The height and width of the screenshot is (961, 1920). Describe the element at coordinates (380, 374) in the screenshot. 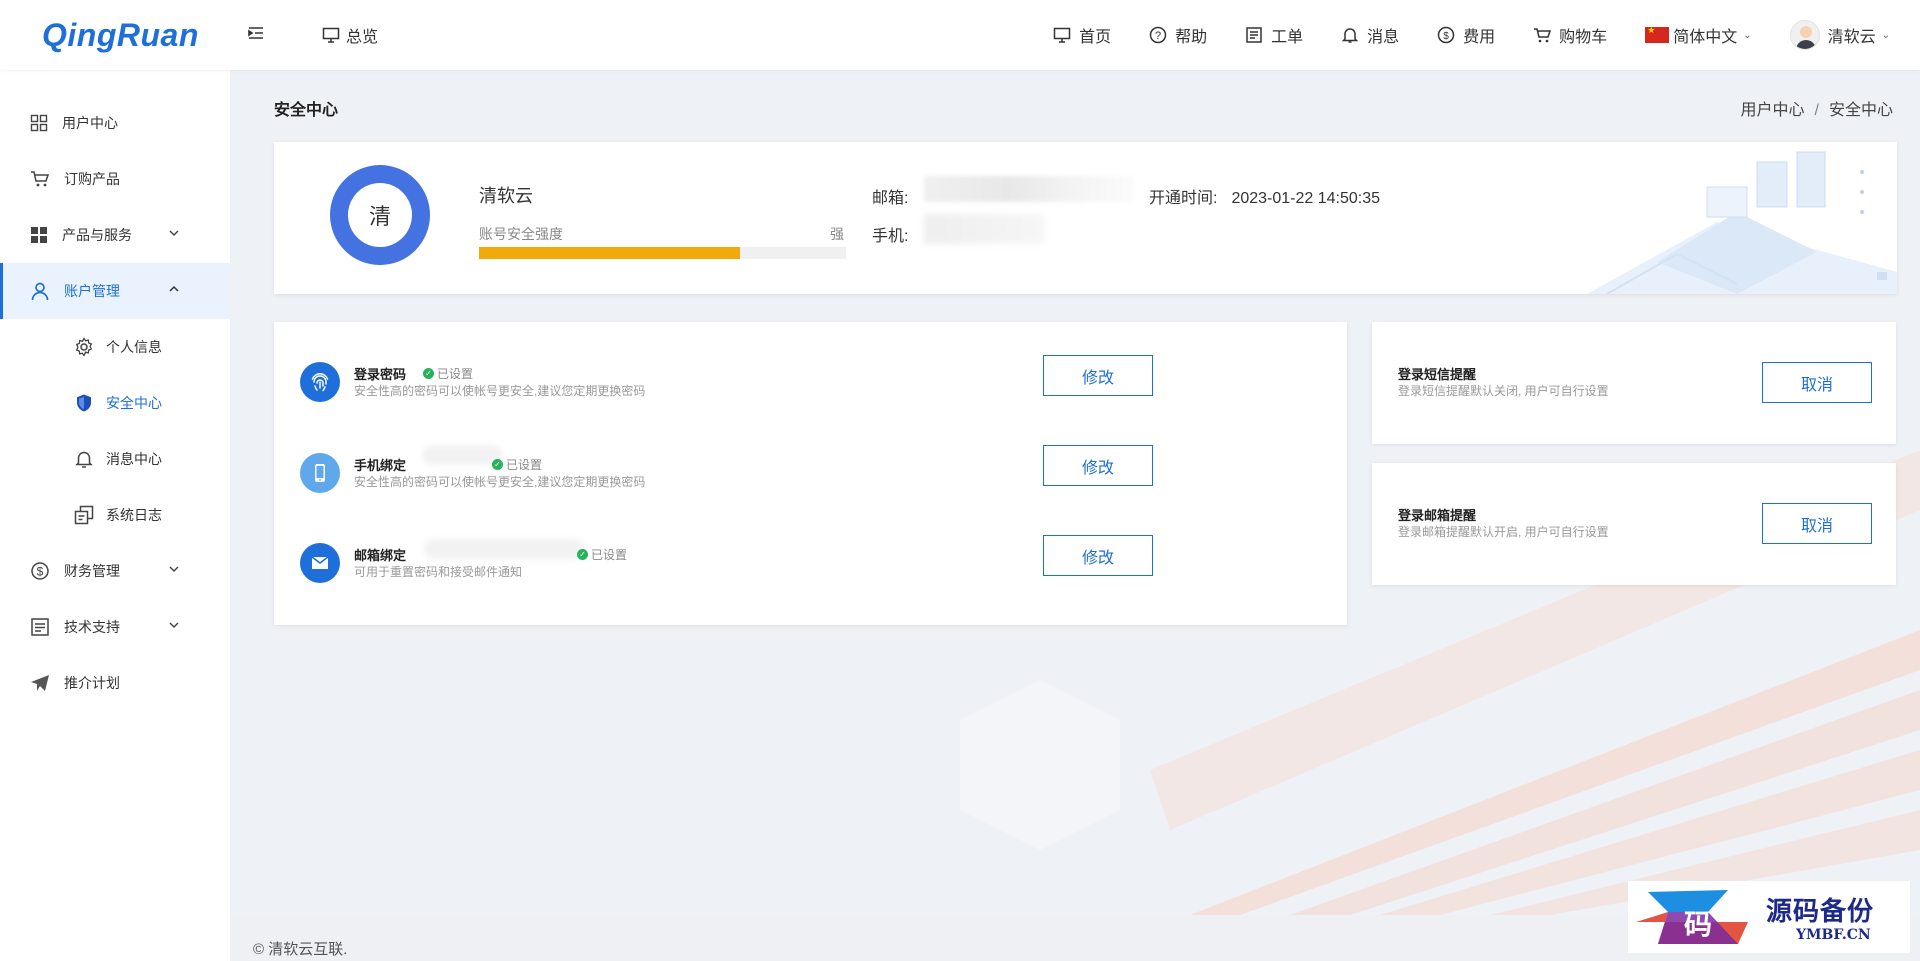

I see `security-title: 登录密码` at that location.